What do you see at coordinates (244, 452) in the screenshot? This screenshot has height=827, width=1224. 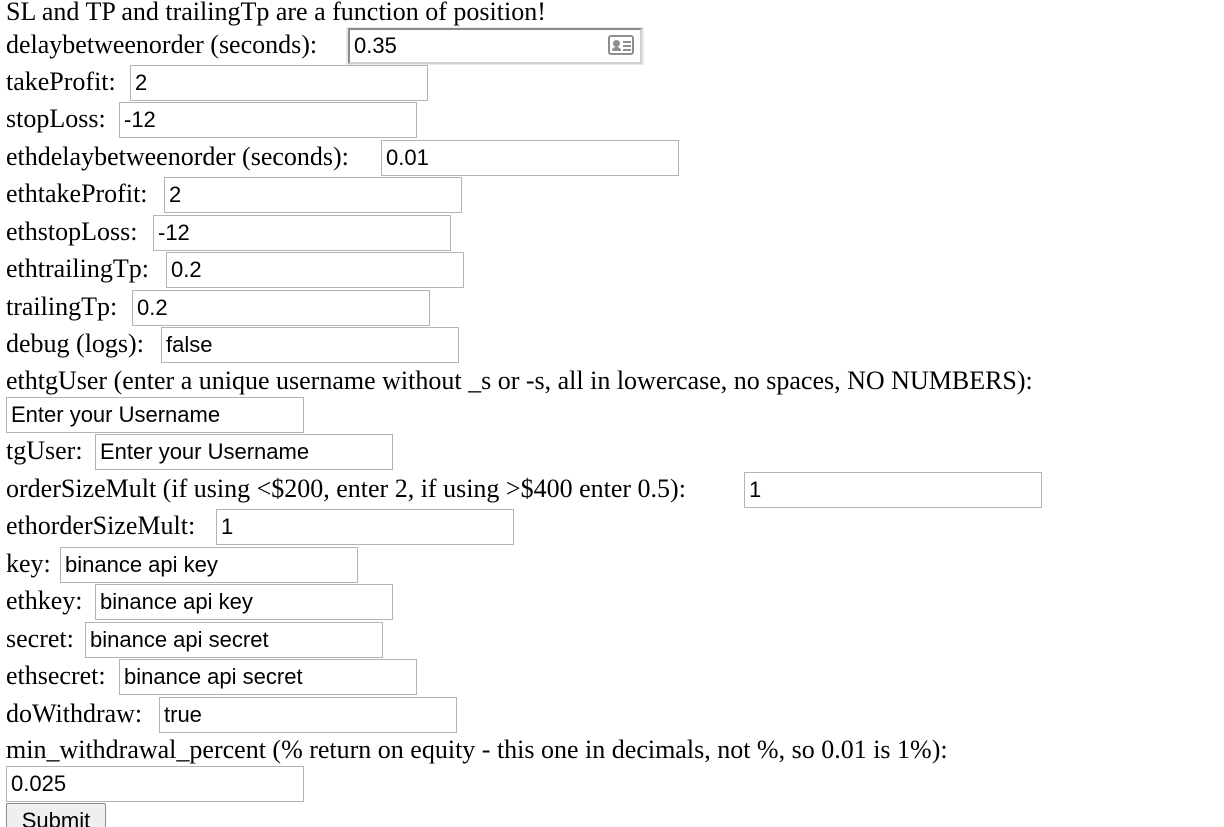 I see `tgUser-input` at bounding box center [244, 452].